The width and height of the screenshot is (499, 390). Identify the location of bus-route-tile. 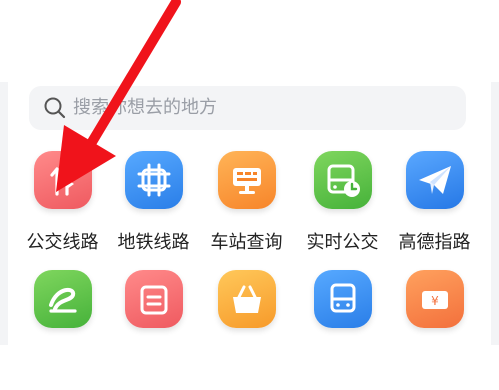
(62, 180).